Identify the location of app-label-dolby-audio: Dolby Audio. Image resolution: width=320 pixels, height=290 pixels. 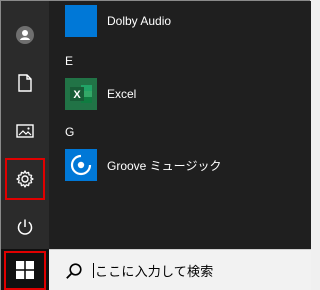
(139, 21).